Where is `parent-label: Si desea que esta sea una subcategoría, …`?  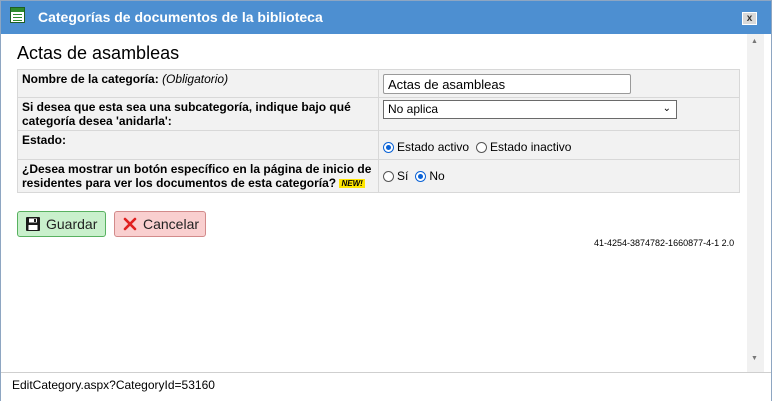 parent-label: Si desea que esta sea una subcategoría, … is located at coordinates (198, 114).